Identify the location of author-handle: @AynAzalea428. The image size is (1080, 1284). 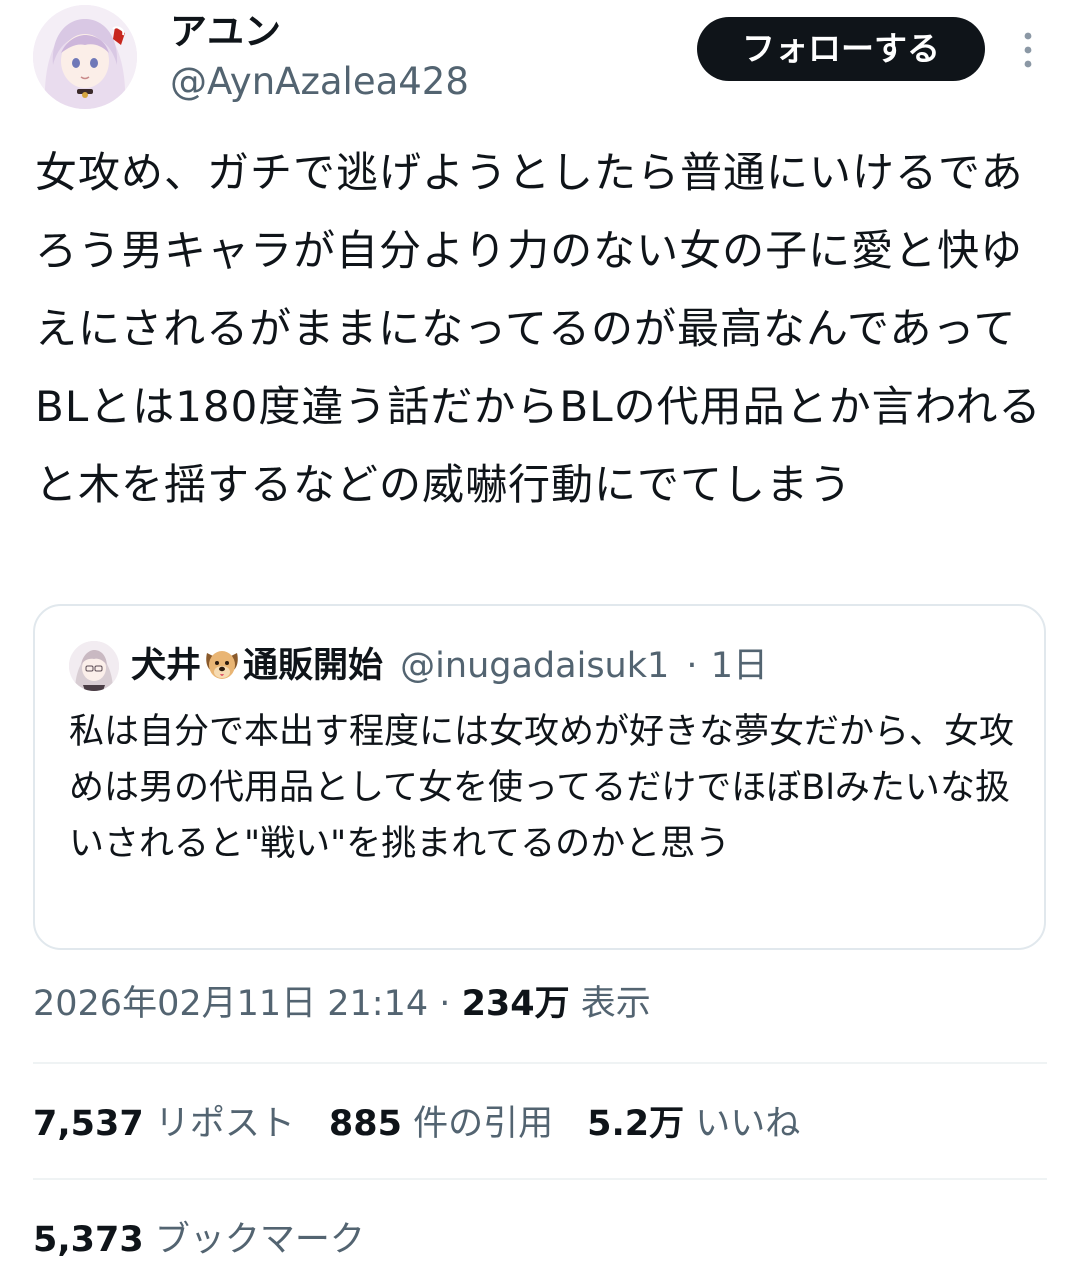
(319, 82).